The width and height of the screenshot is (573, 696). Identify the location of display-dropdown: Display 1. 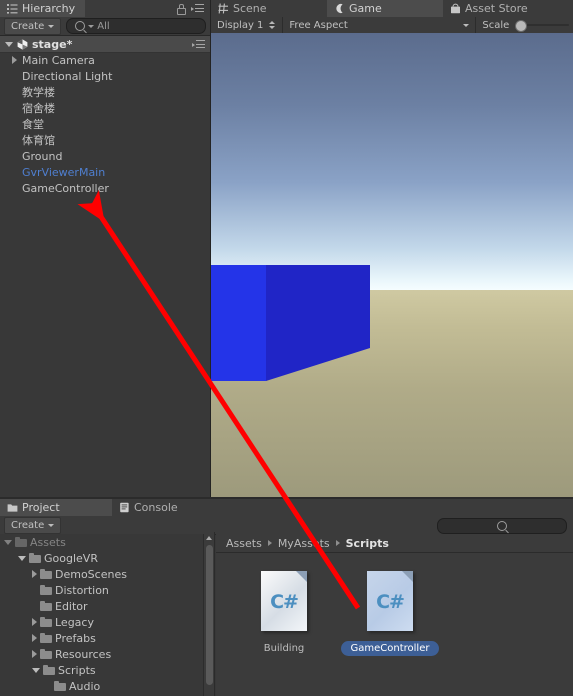
(247, 25).